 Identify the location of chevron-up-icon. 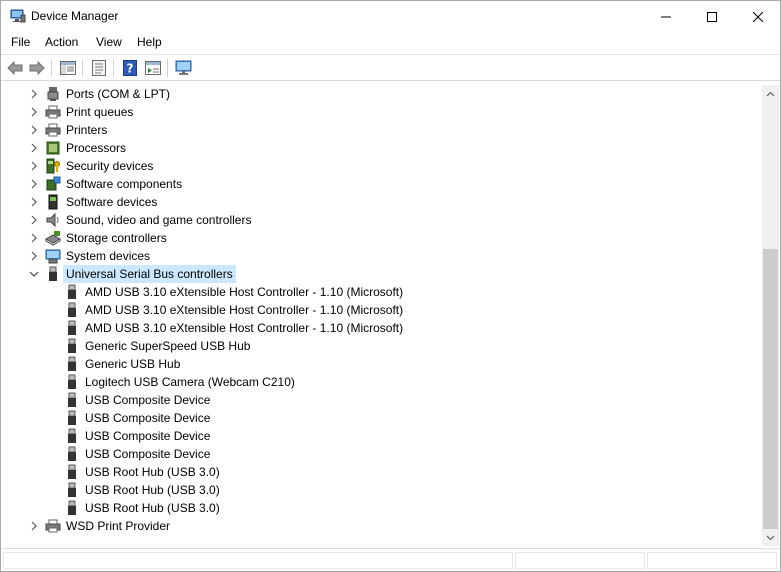
(770, 93).